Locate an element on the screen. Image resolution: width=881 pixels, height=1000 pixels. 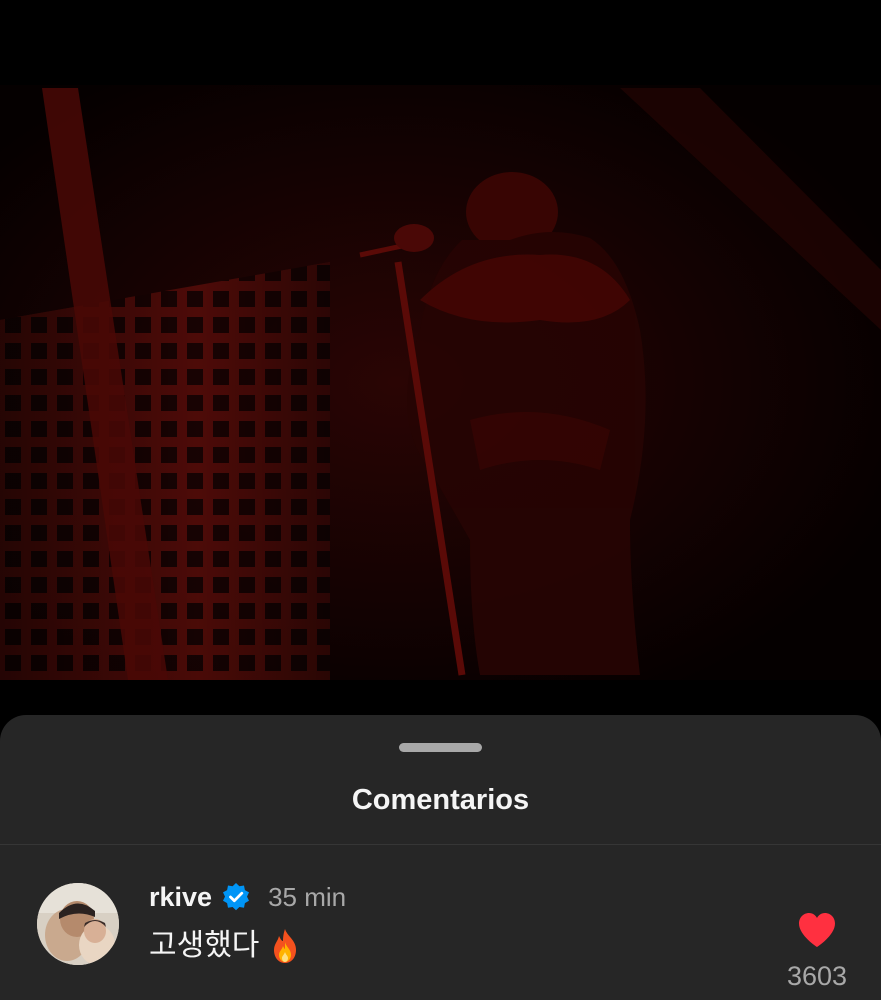
avatar-image is located at coordinates (78, 924).